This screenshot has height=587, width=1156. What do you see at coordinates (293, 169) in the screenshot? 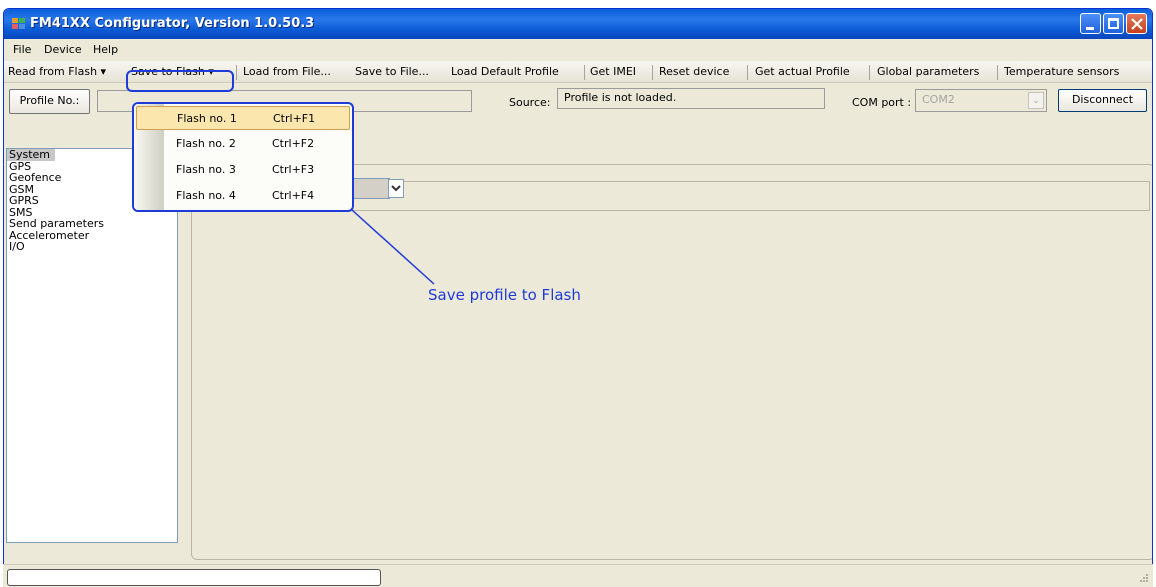
I see `menu-item-shortcut: Ctrl+F3` at bounding box center [293, 169].